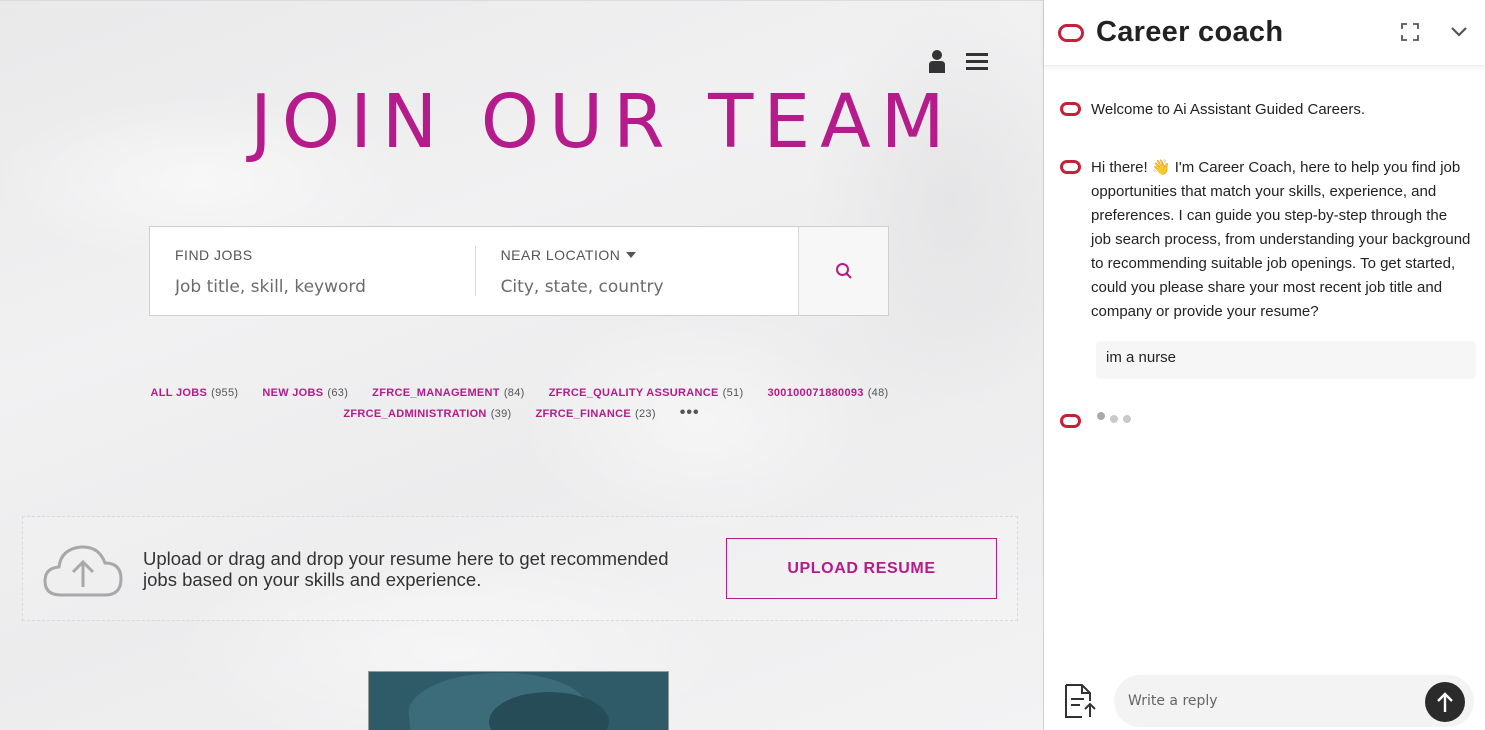 This screenshot has width=1485, height=730. I want to click on category-link: ZFRCE_ADMINISTRATION (39), so click(427, 414).